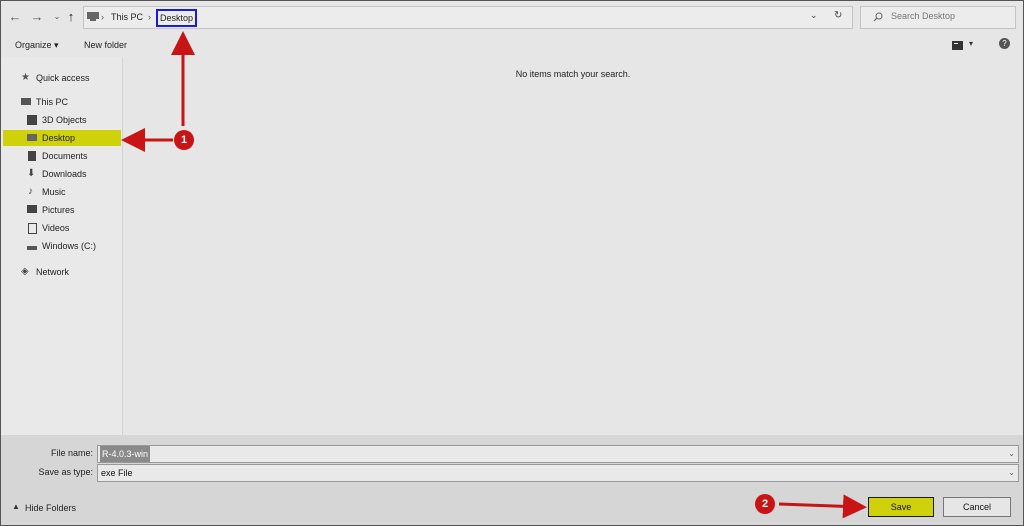 The width and height of the screenshot is (1024, 526). What do you see at coordinates (184, 140) in the screenshot?
I see `annotation-badge-1: 1` at bounding box center [184, 140].